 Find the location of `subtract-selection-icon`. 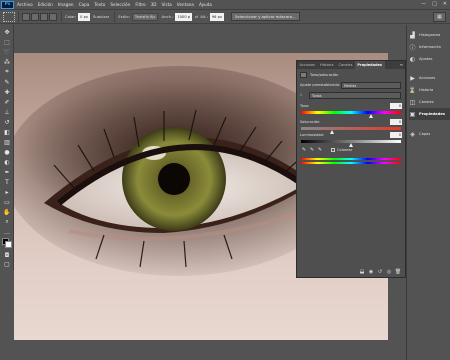

subtract-selection-icon is located at coordinates (44, 16).